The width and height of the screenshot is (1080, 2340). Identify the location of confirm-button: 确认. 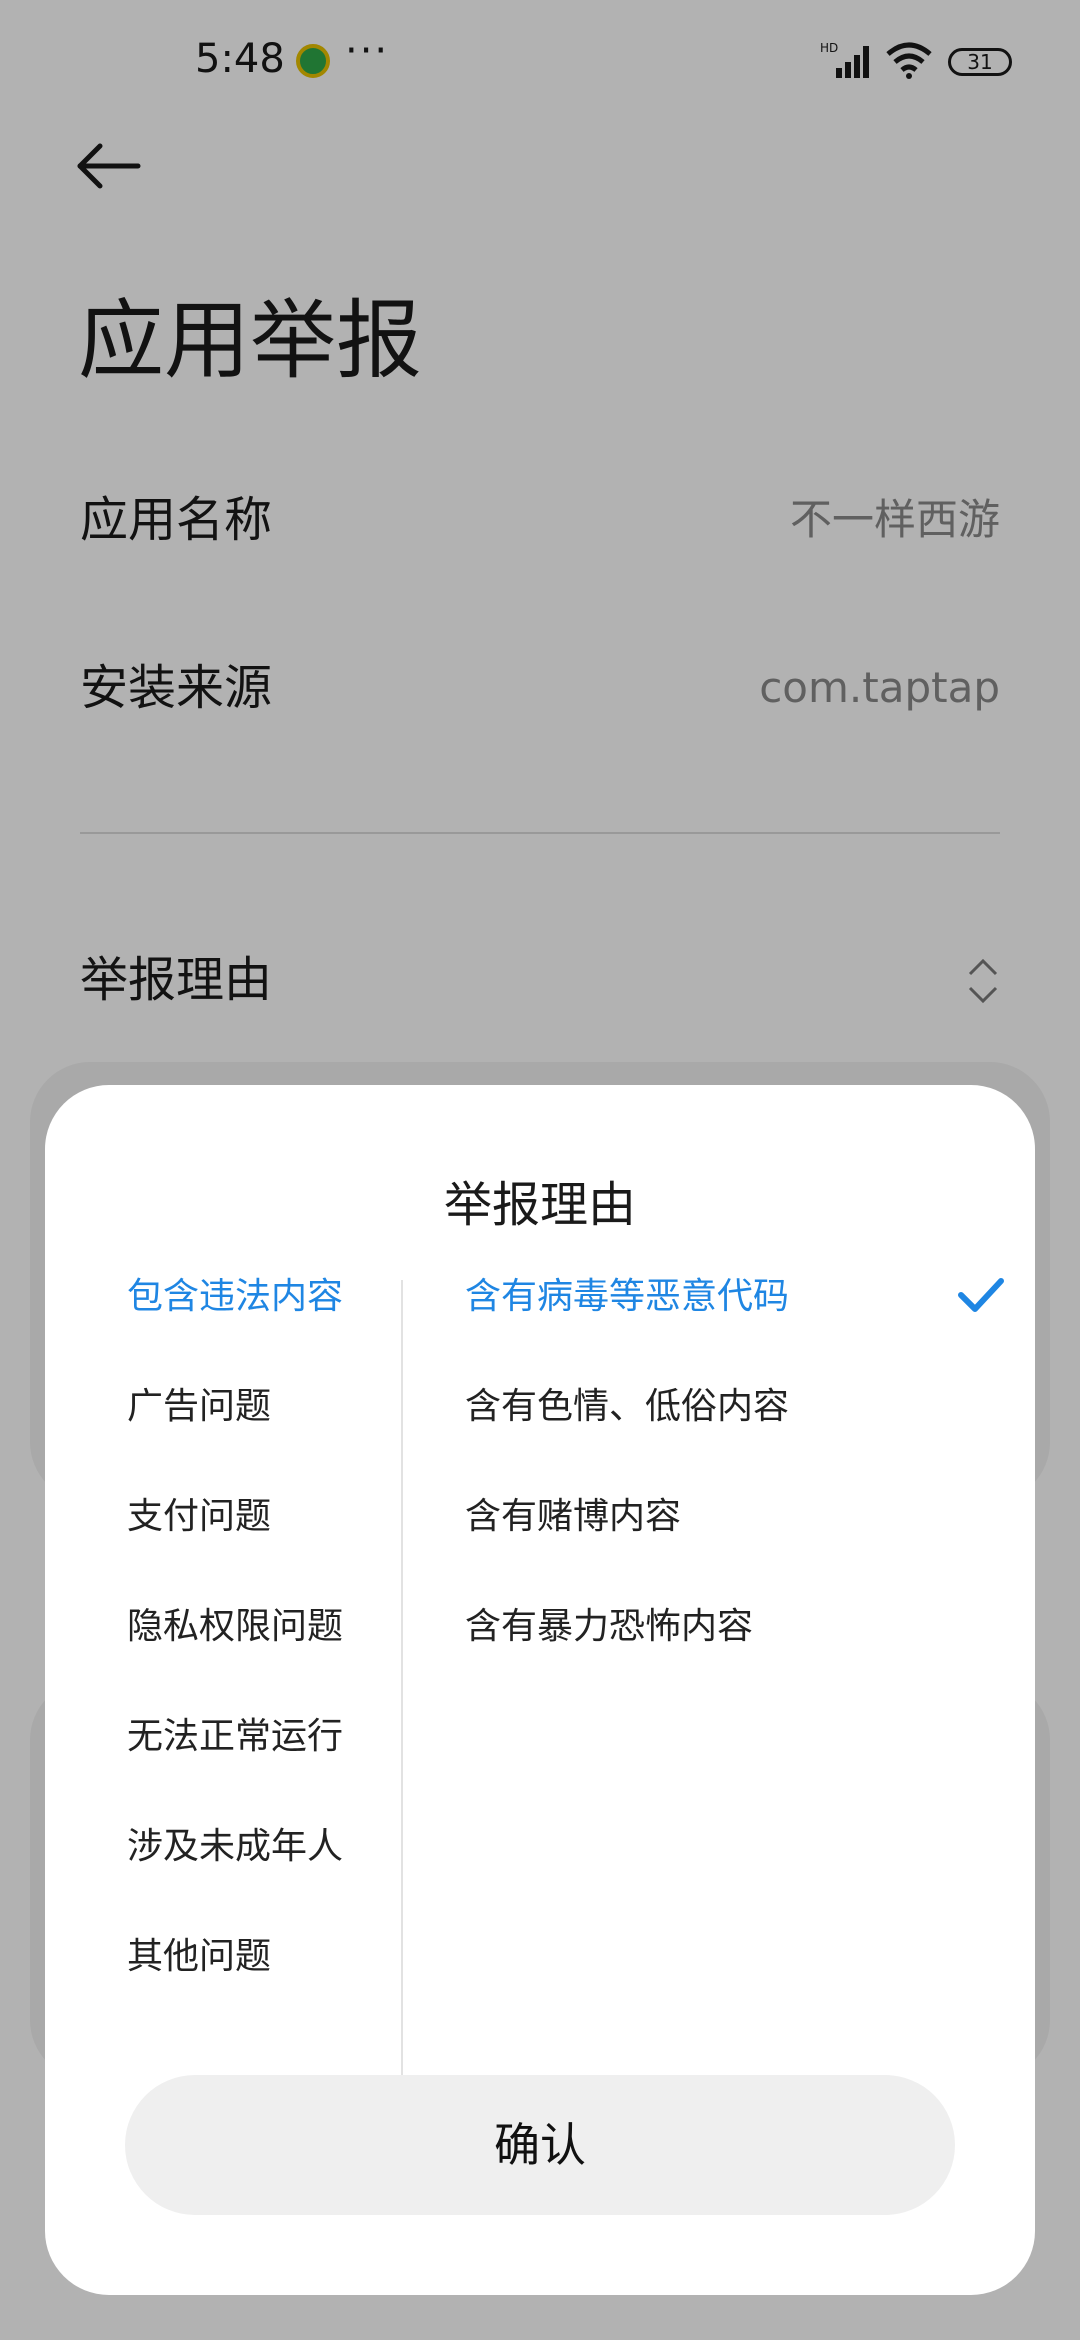
(540, 2145).